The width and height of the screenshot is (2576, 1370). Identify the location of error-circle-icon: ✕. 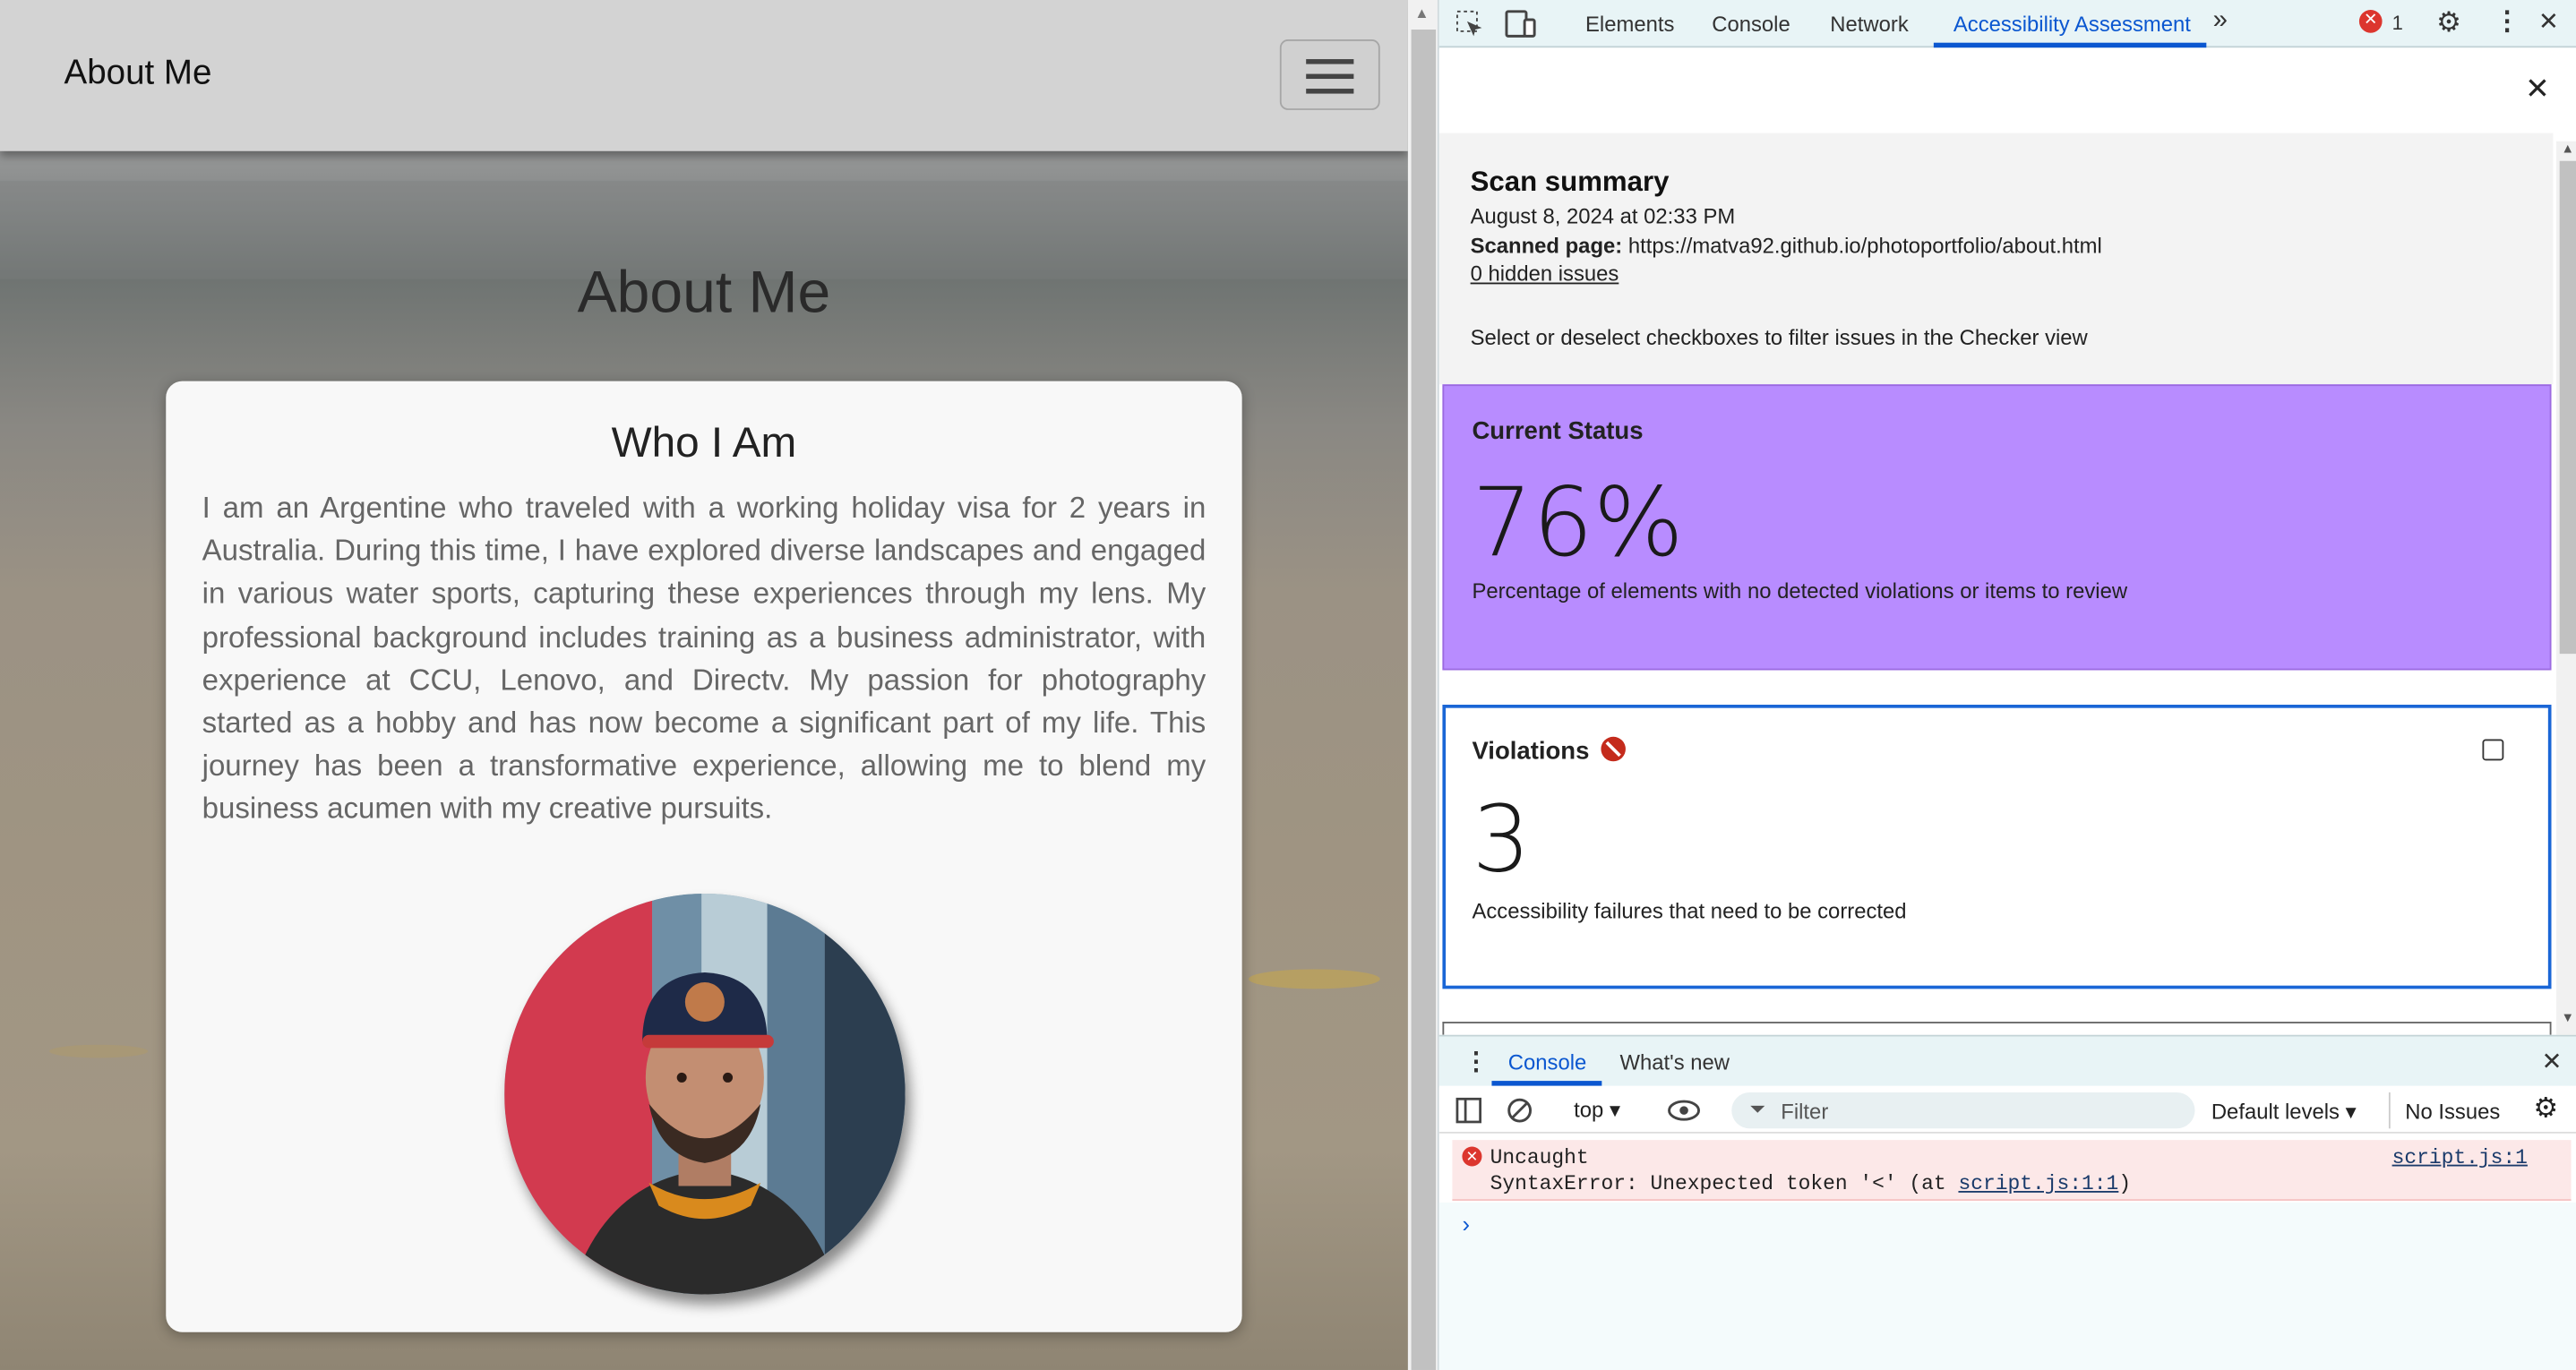
(1472, 1157).